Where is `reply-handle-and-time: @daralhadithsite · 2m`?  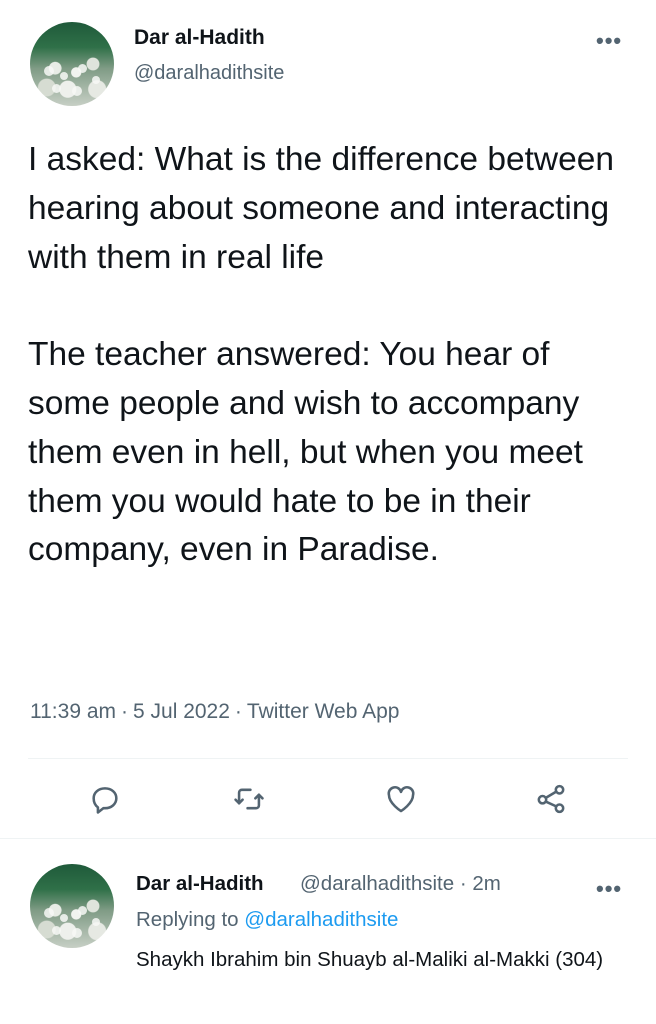 reply-handle-and-time: @daralhadithsite · 2m is located at coordinates (400, 884).